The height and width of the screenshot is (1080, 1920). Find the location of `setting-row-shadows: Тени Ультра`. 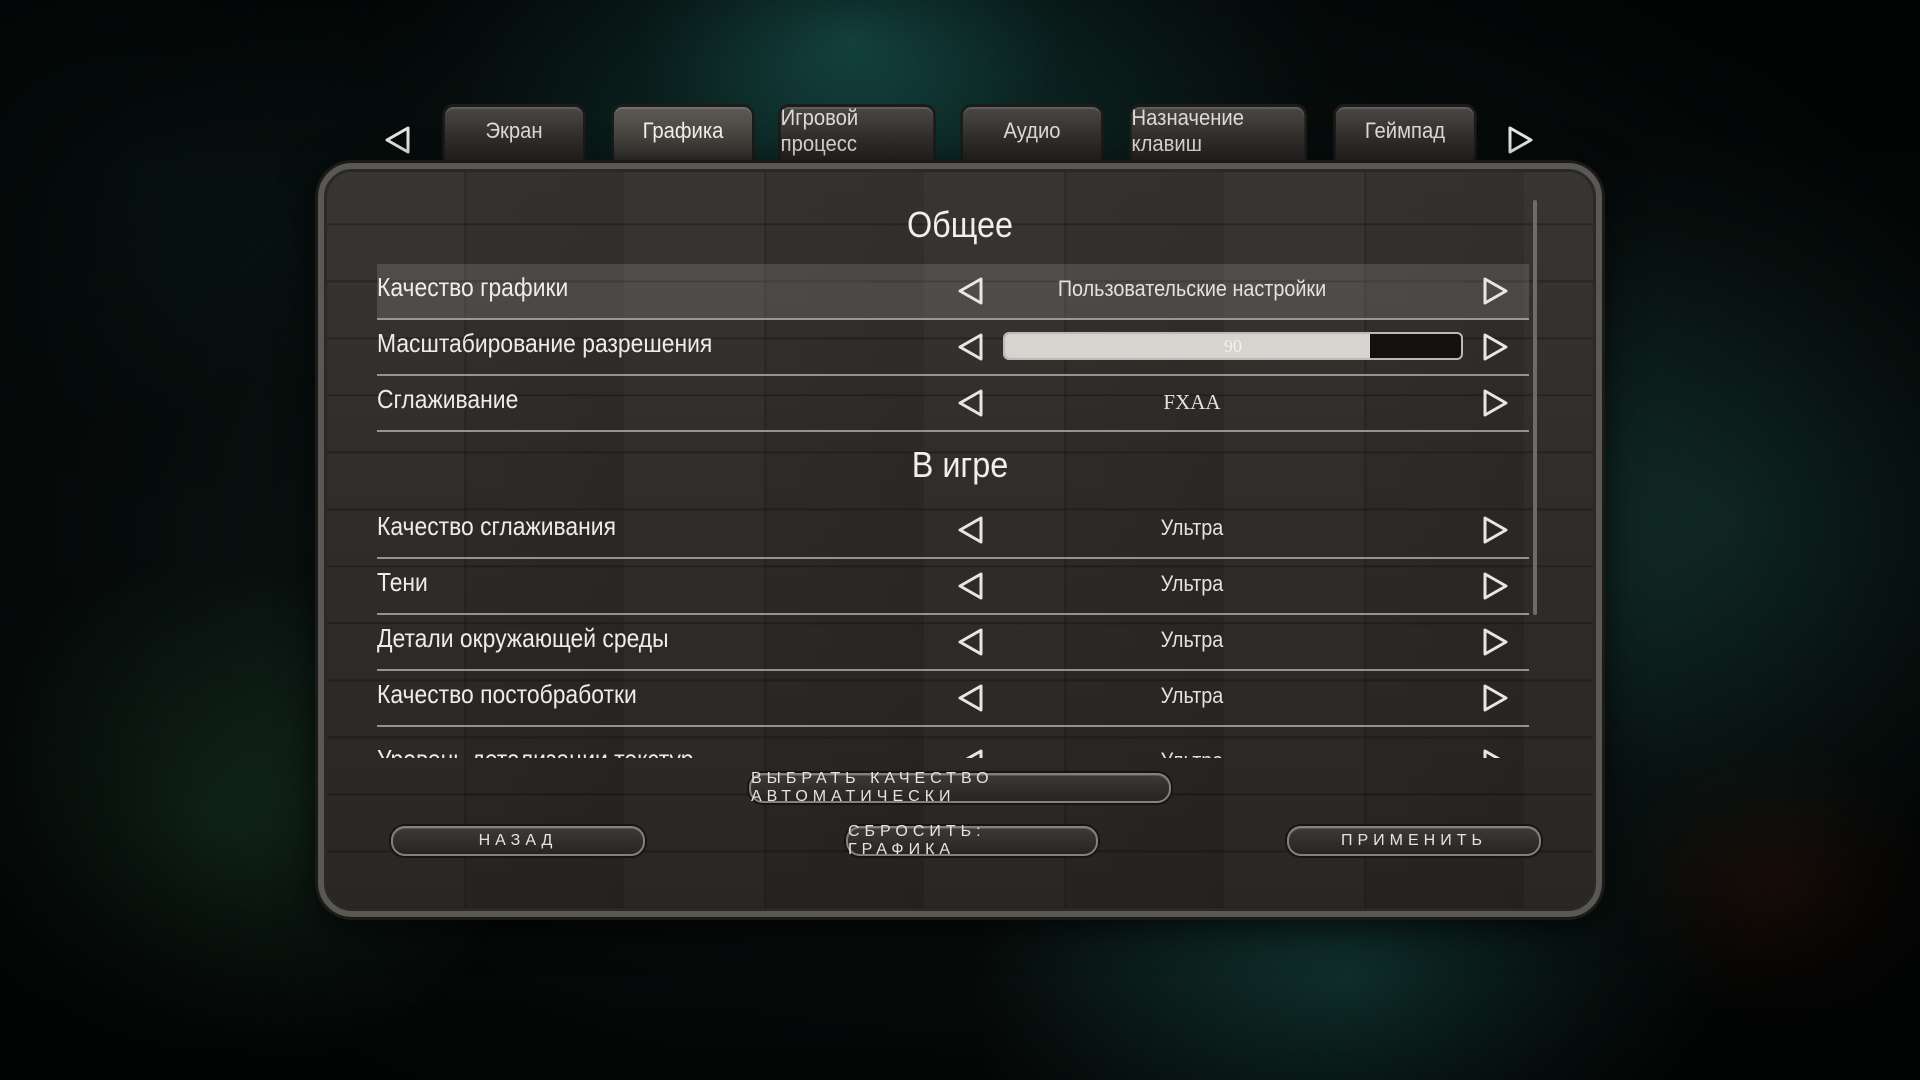

setting-row-shadows: Тени Ультра is located at coordinates (953, 587).